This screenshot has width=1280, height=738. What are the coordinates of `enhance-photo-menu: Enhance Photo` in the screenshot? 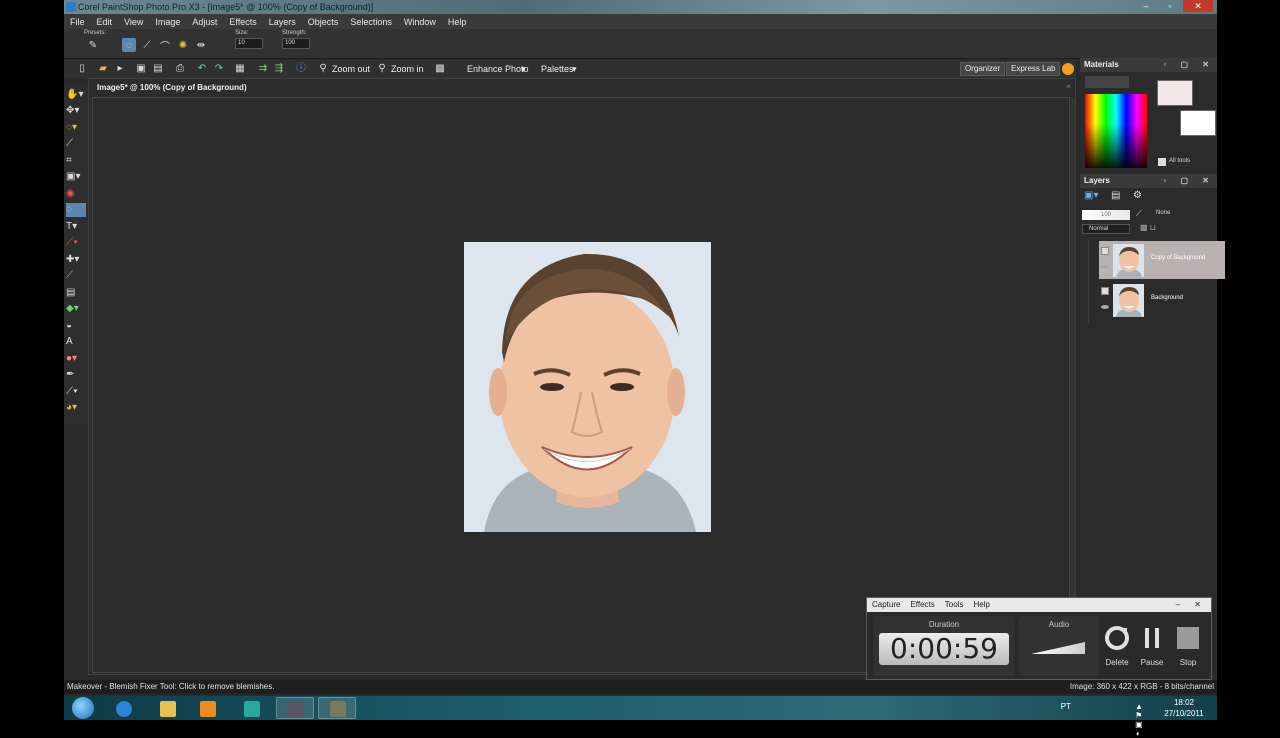 It's located at (498, 69).